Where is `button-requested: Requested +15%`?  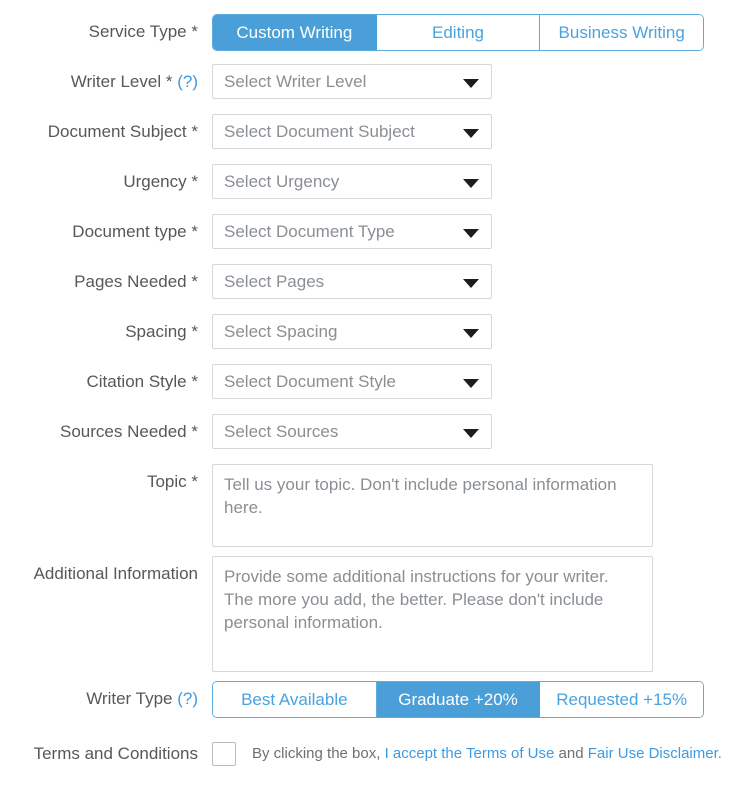 button-requested: Requested +15% is located at coordinates (621, 699).